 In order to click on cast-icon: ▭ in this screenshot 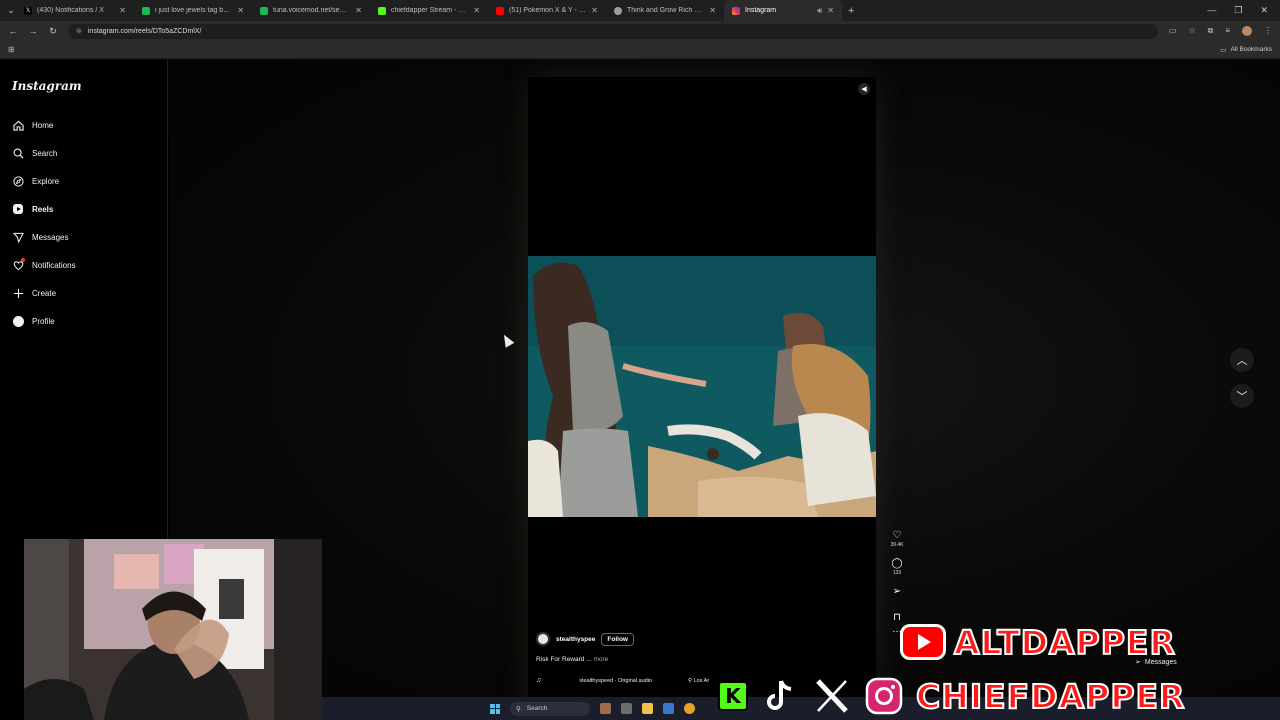, I will do `click(1173, 31)`.